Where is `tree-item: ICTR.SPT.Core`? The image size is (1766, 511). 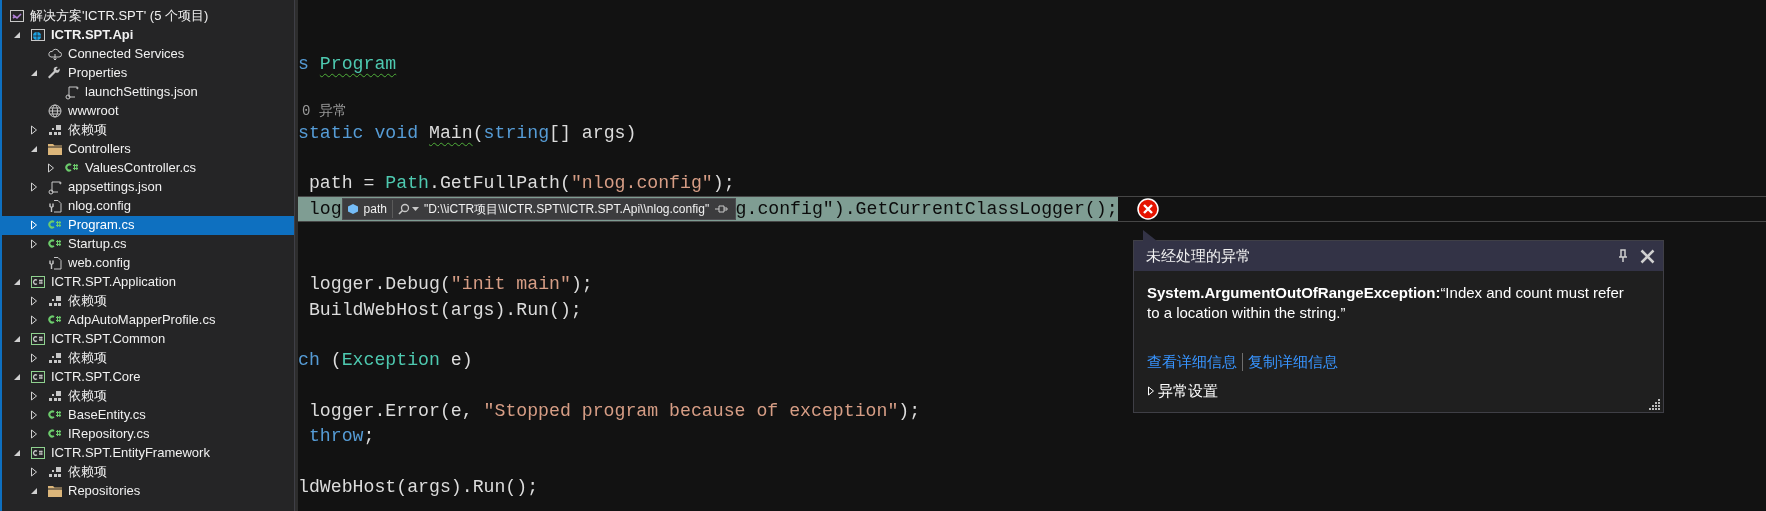 tree-item: ICTR.SPT.Core is located at coordinates (148, 377).